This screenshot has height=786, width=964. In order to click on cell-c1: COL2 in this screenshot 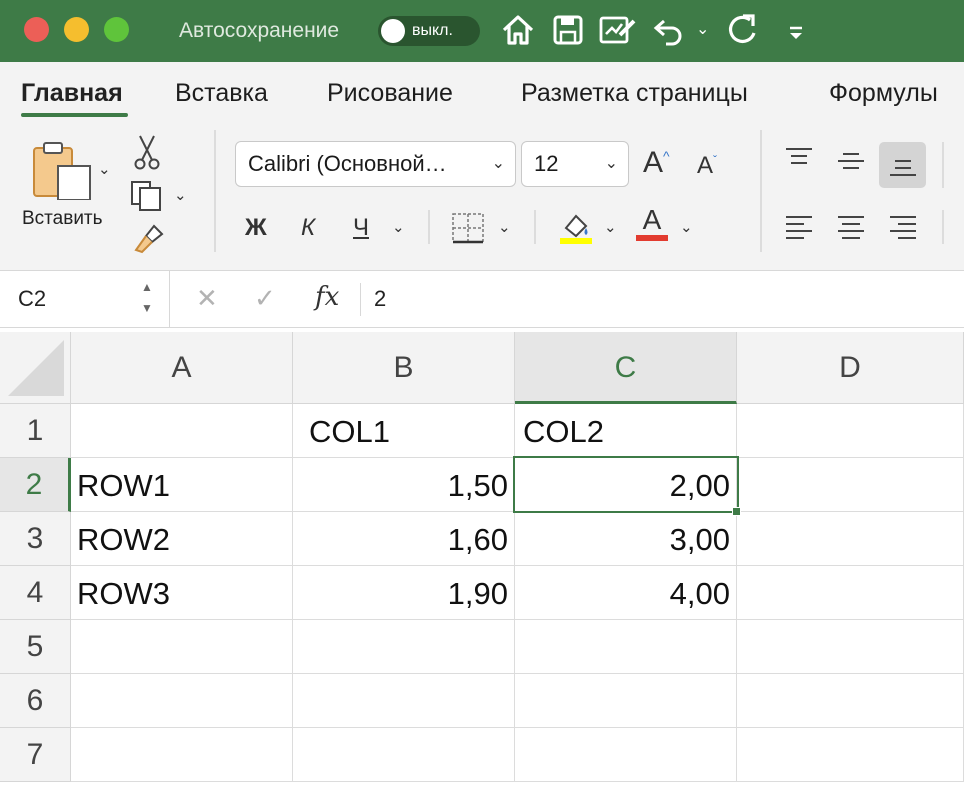, I will do `click(626, 431)`.